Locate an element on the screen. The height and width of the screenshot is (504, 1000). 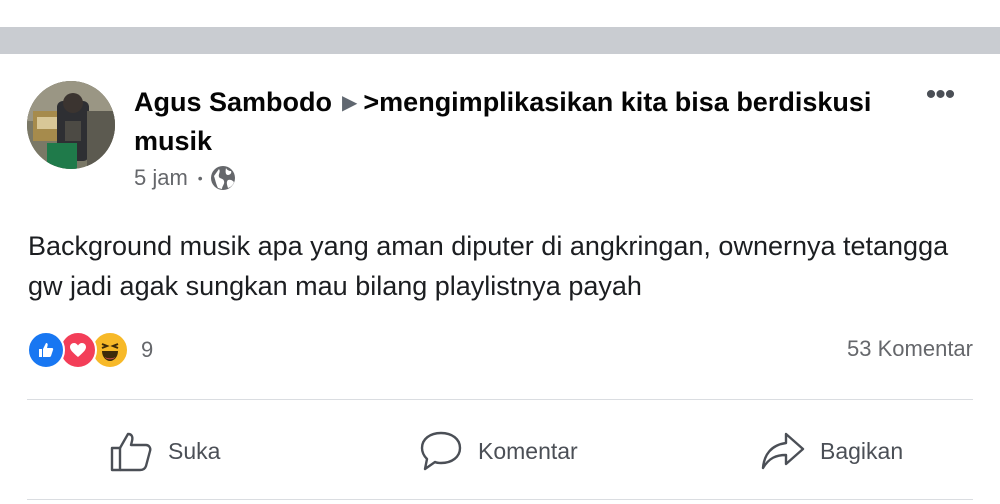
comment-icon is located at coordinates (441, 451).